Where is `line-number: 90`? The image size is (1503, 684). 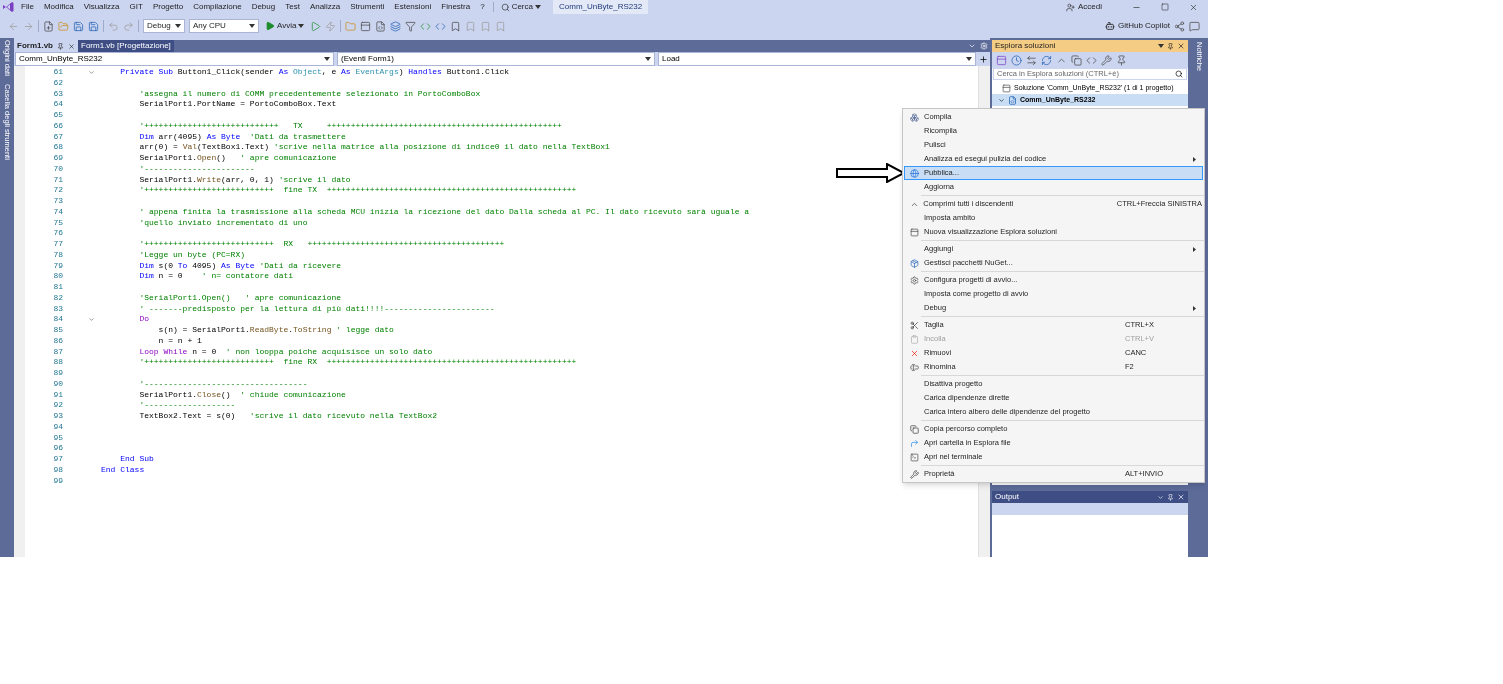
line-number: 90 is located at coordinates (57, 384).